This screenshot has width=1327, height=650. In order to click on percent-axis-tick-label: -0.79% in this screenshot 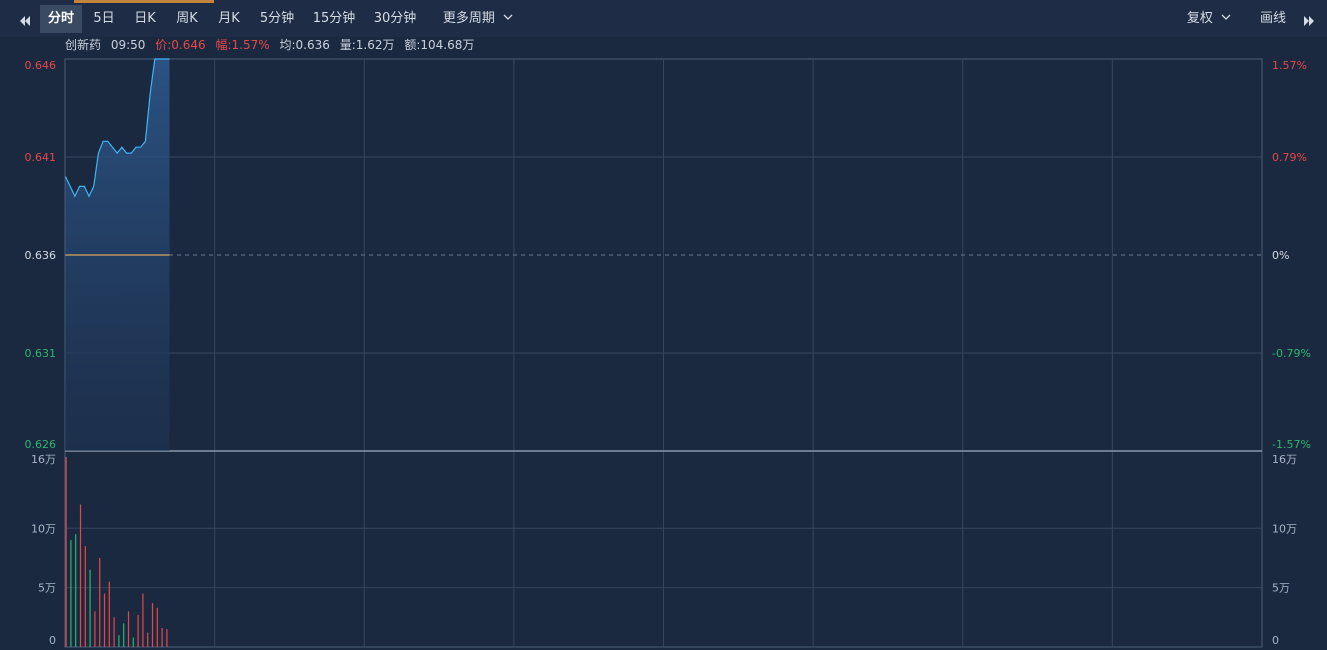, I will do `click(1291, 353)`.